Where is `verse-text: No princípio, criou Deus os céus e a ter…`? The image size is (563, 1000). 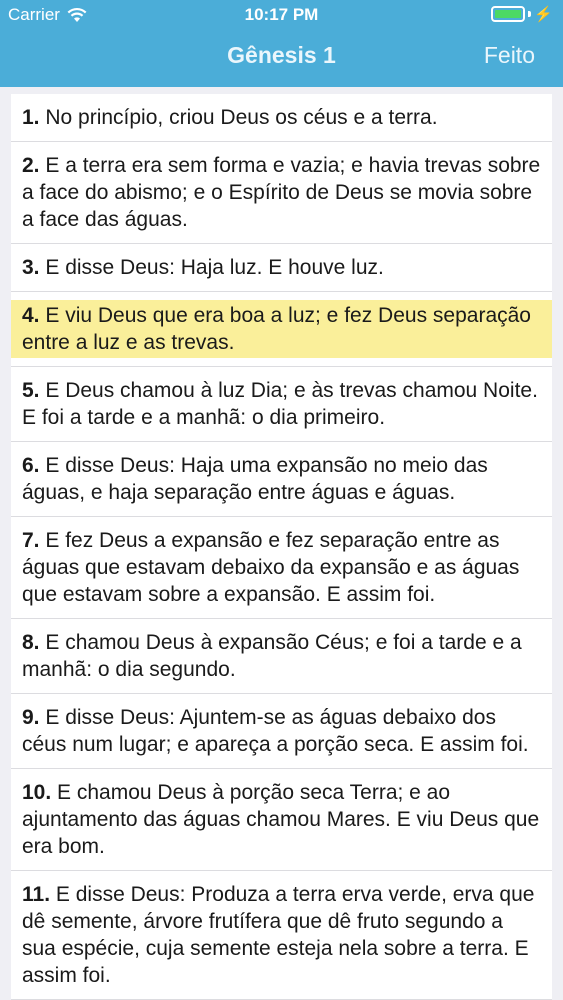
verse-text: No princípio, criou Deus os céus e a ter… is located at coordinates (238, 117).